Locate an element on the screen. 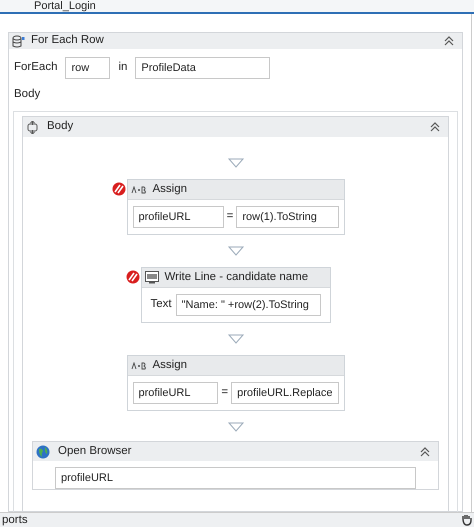  activity-card: Write Line - candidate name Text "Name: " +row(2).ToString is located at coordinates (235, 295).